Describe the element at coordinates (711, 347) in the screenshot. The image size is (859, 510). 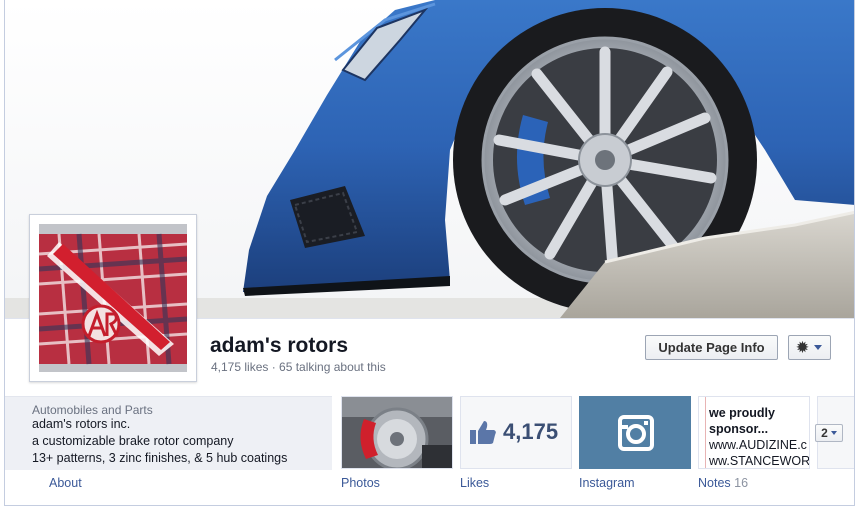
I see `update-page-info-button: Update Page Info` at that location.